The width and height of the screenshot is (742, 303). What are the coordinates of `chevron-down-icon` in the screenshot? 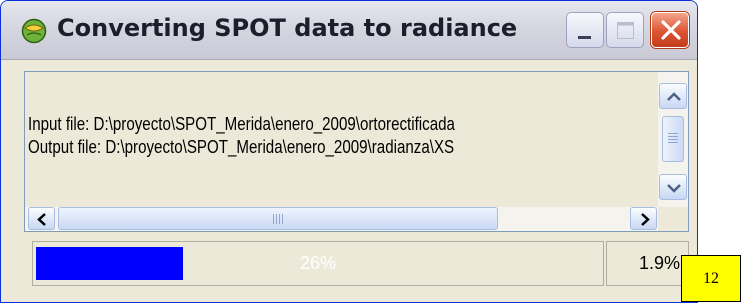 It's located at (674, 188).